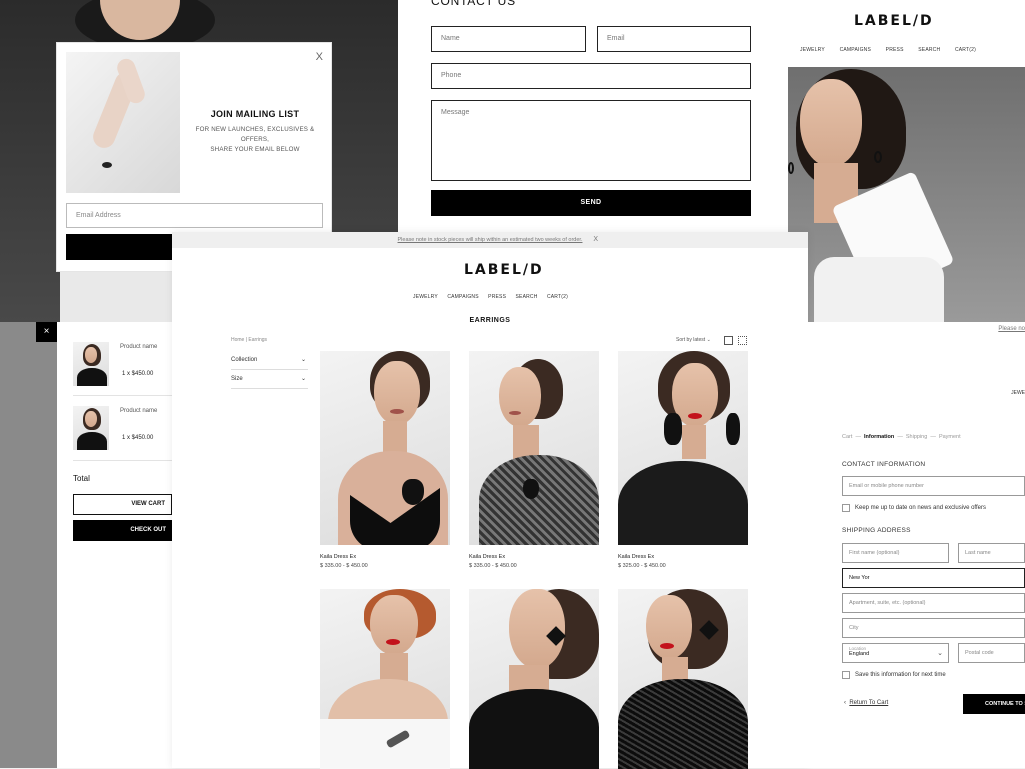  What do you see at coordinates (846, 675) in the screenshot?
I see `save-info-checkbox` at bounding box center [846, 675].